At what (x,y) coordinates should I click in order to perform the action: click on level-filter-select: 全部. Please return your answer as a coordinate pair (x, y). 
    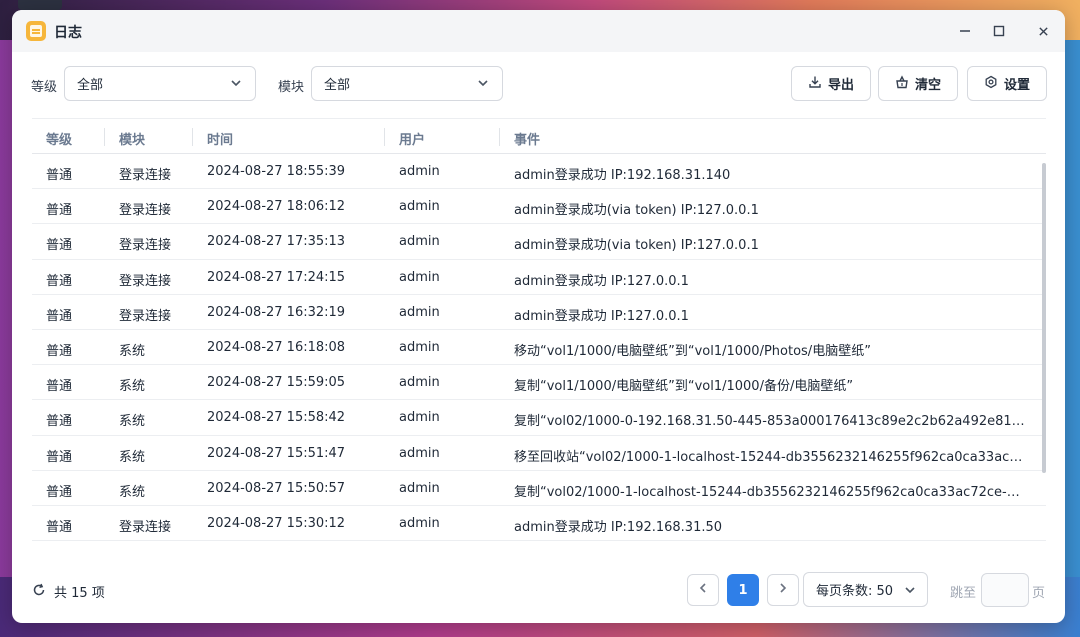
    Looking at the image, I should click on (160, 83).